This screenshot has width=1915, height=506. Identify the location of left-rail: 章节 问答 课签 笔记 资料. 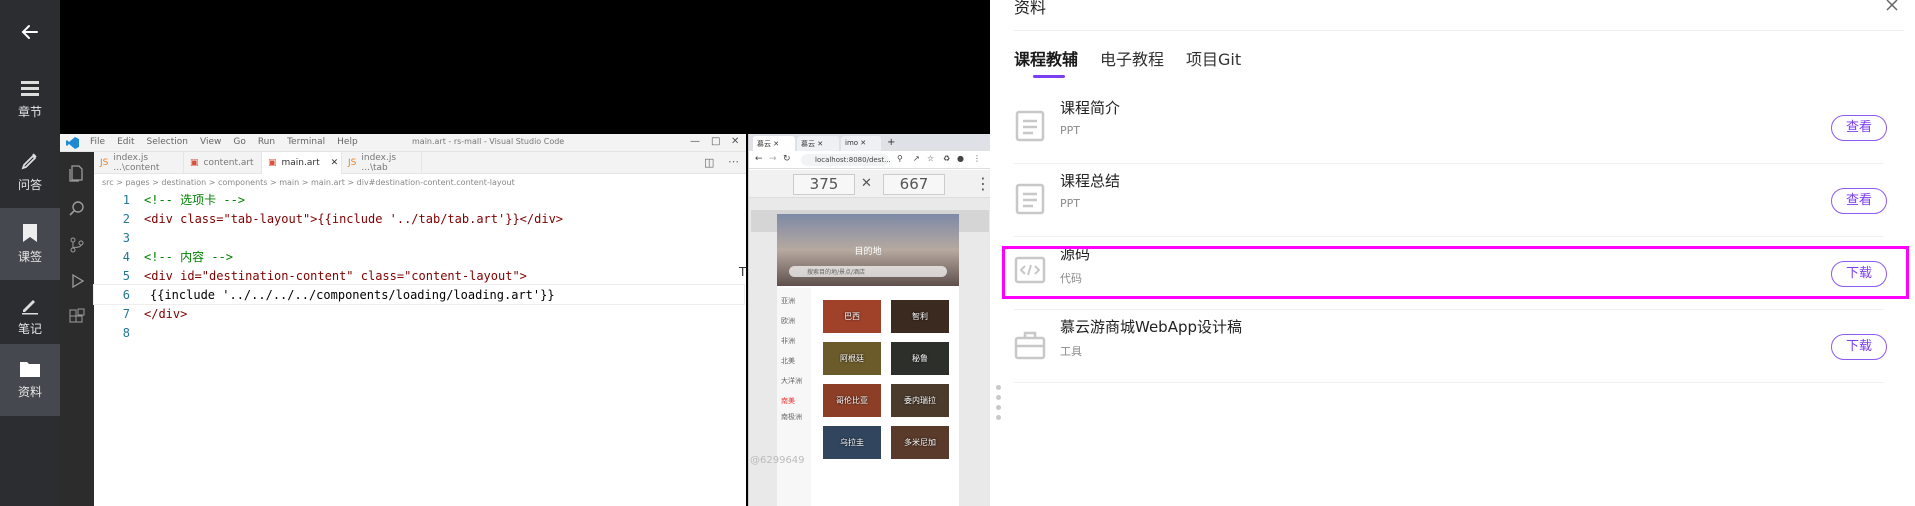
(30, 253).